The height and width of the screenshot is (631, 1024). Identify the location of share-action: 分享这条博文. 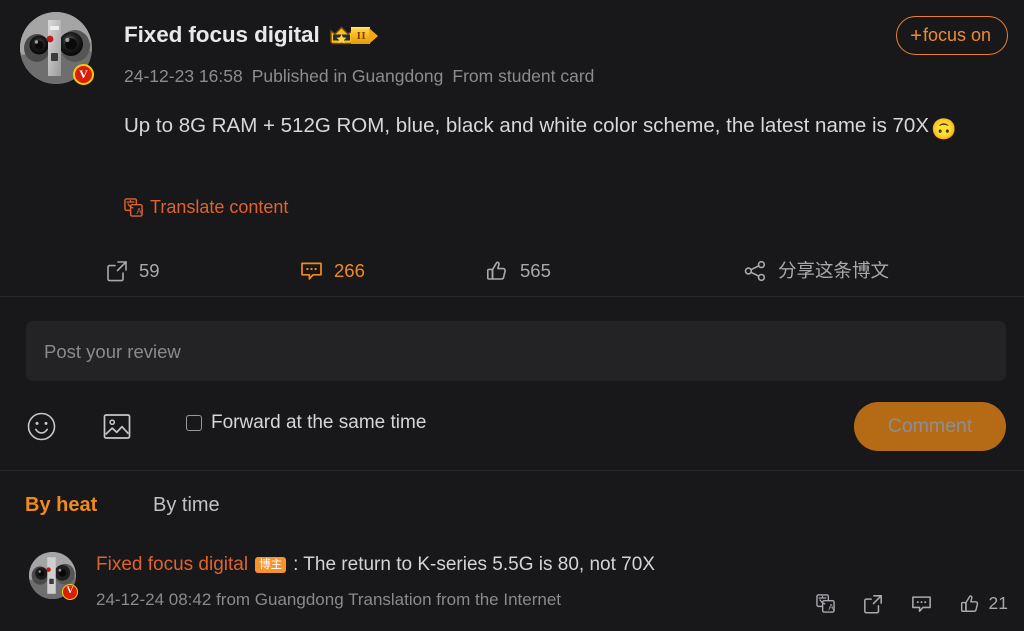
(816, 271).